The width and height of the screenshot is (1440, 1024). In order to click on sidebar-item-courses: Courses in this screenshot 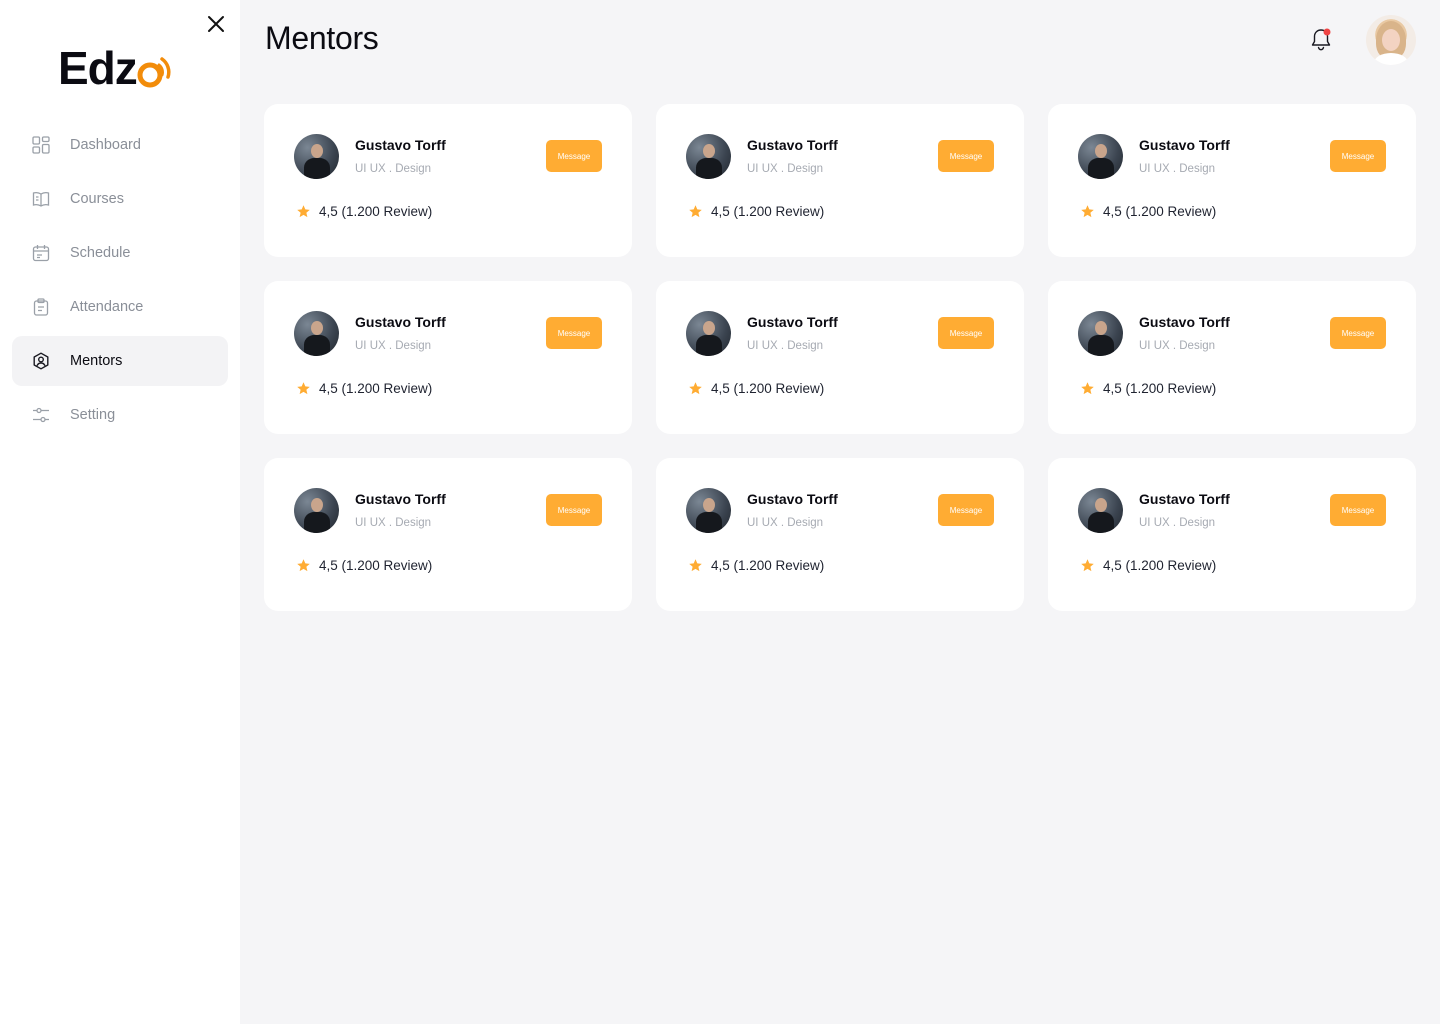, I will do `click(120, 199)`.